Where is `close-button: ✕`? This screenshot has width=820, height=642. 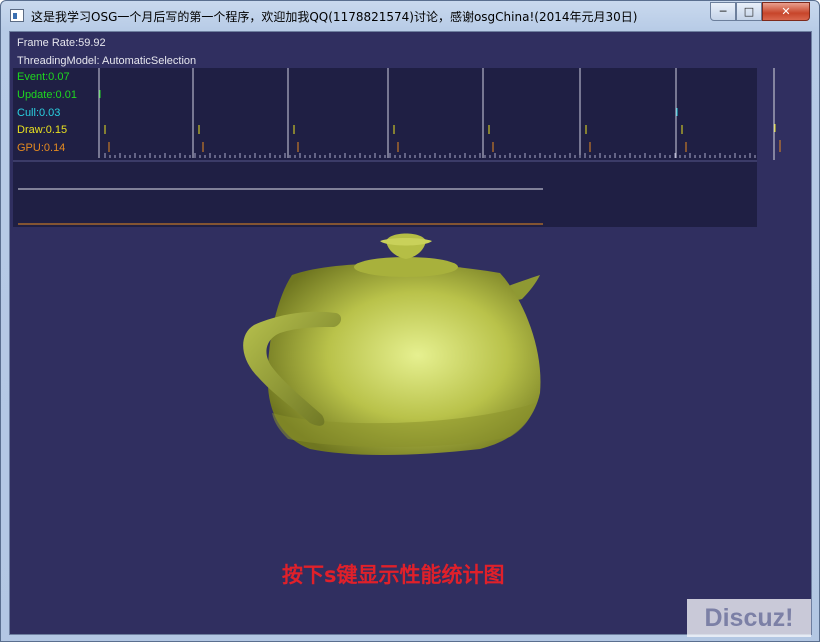 close-button: ✕ is located at coordinates (786, 11).